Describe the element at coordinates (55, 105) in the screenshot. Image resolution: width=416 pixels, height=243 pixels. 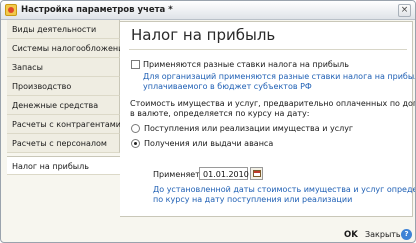
I see `sidebar-item-label: Денежные средства` at that location.